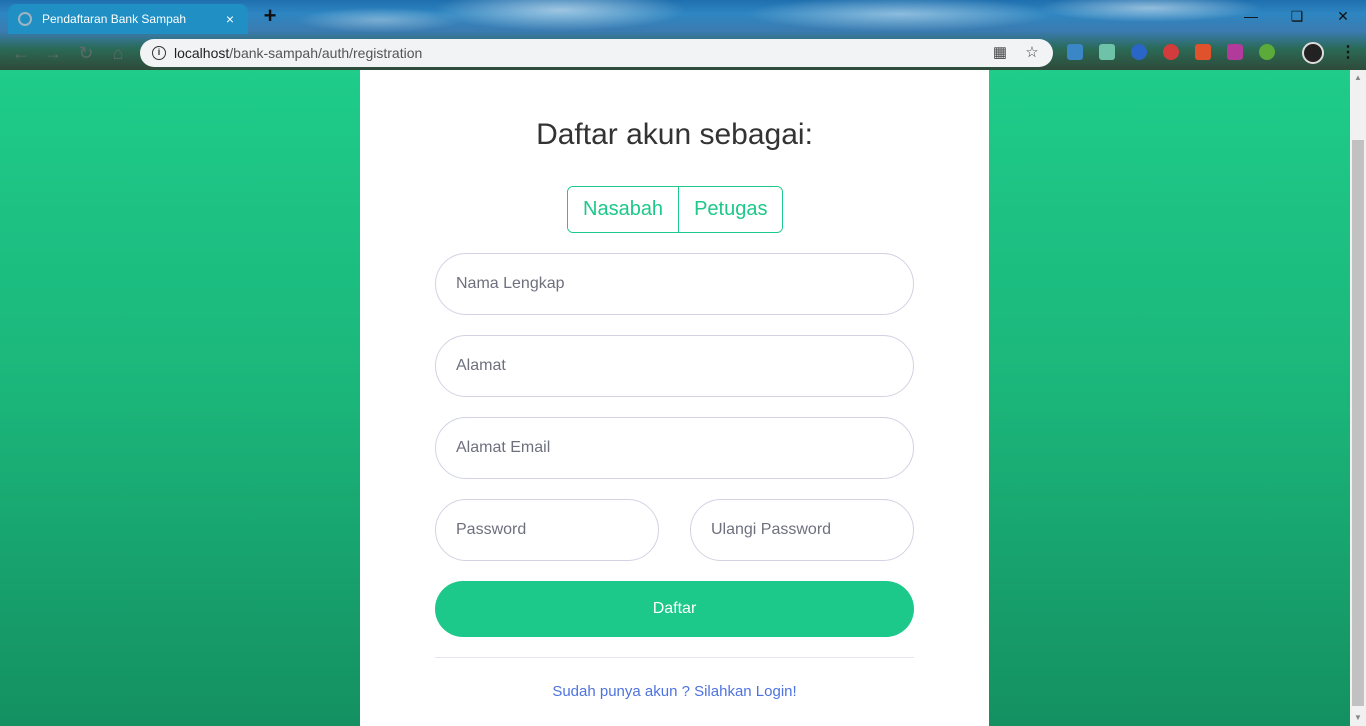  What do you see at coordinates (230, 19) in the screenshot?
I see `close-tab-icon: ×` at bounding box center [230, 19].